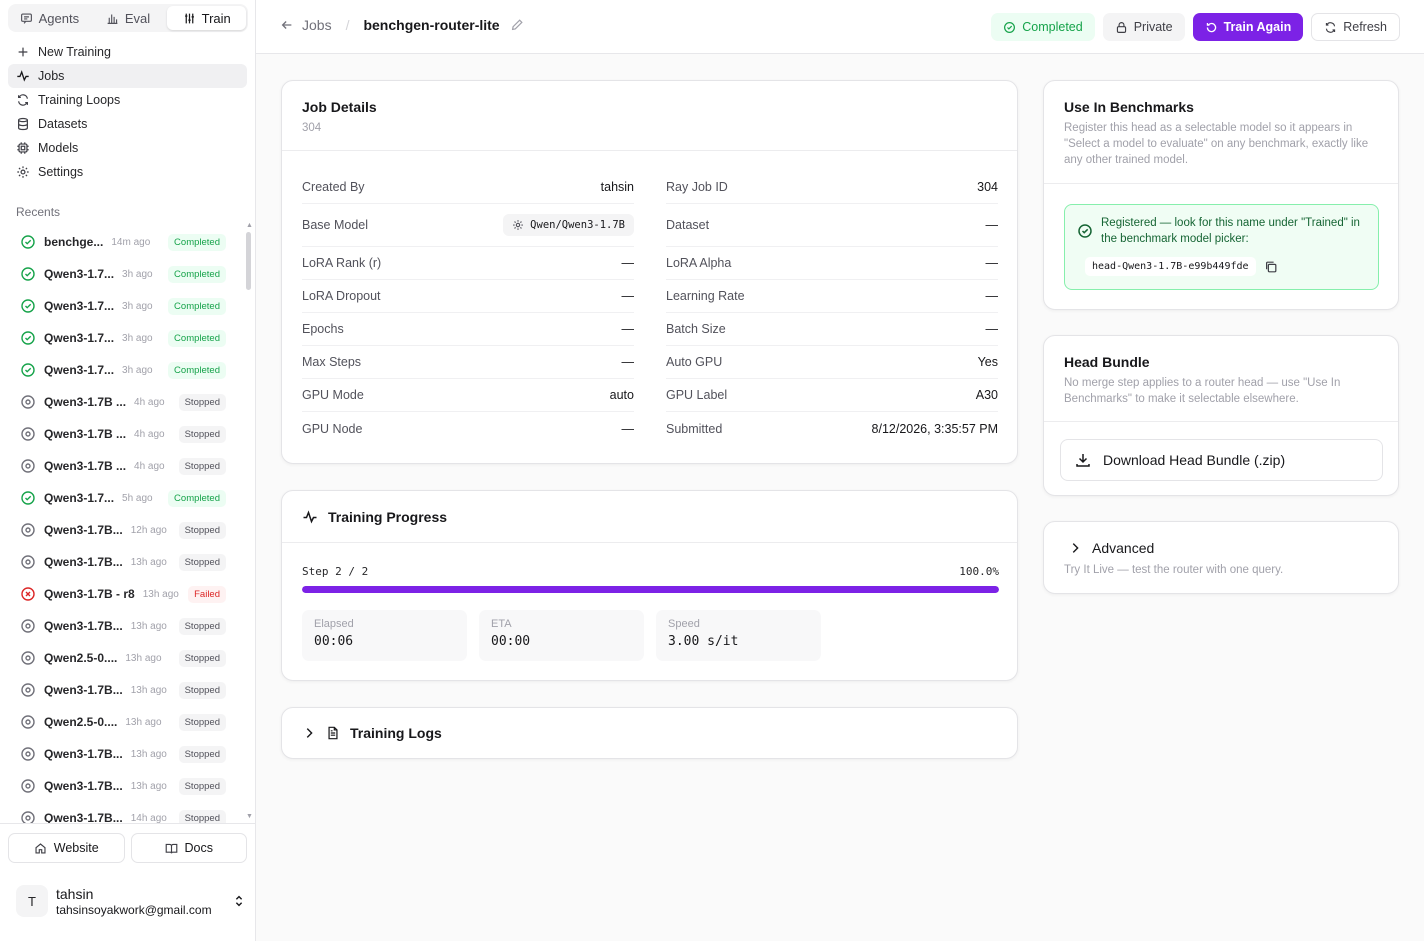  Describe the element at coordinates (127, 148) in the screenshot. I see `sidebar-item-models: Models` at that location.